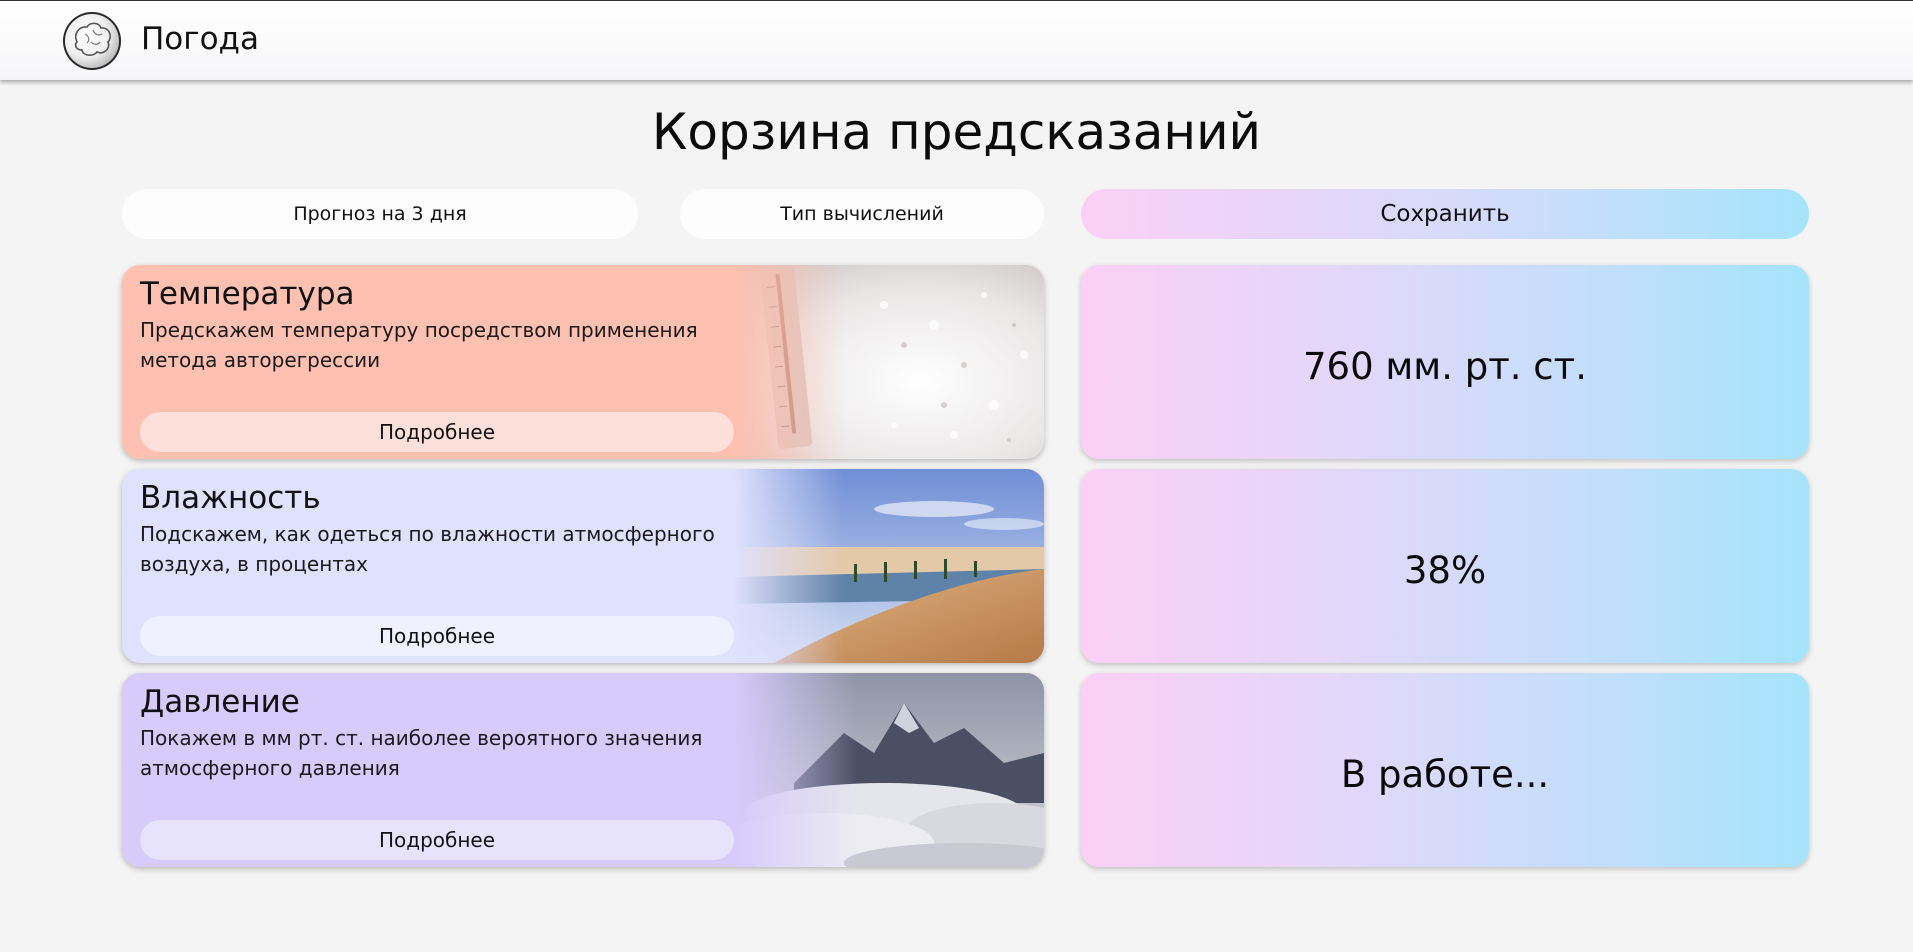 The image size is (1913, 952). I want to click on card-title: Давление, so click(220, 702).